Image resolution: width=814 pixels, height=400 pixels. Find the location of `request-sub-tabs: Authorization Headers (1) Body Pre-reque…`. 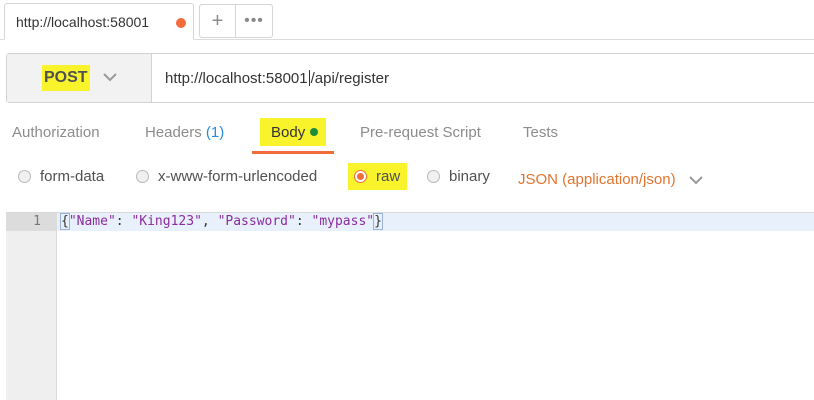

request-sub-tabs: Authorization Headers (1) Body Pre-reque… is located at coordinates (407, 133).